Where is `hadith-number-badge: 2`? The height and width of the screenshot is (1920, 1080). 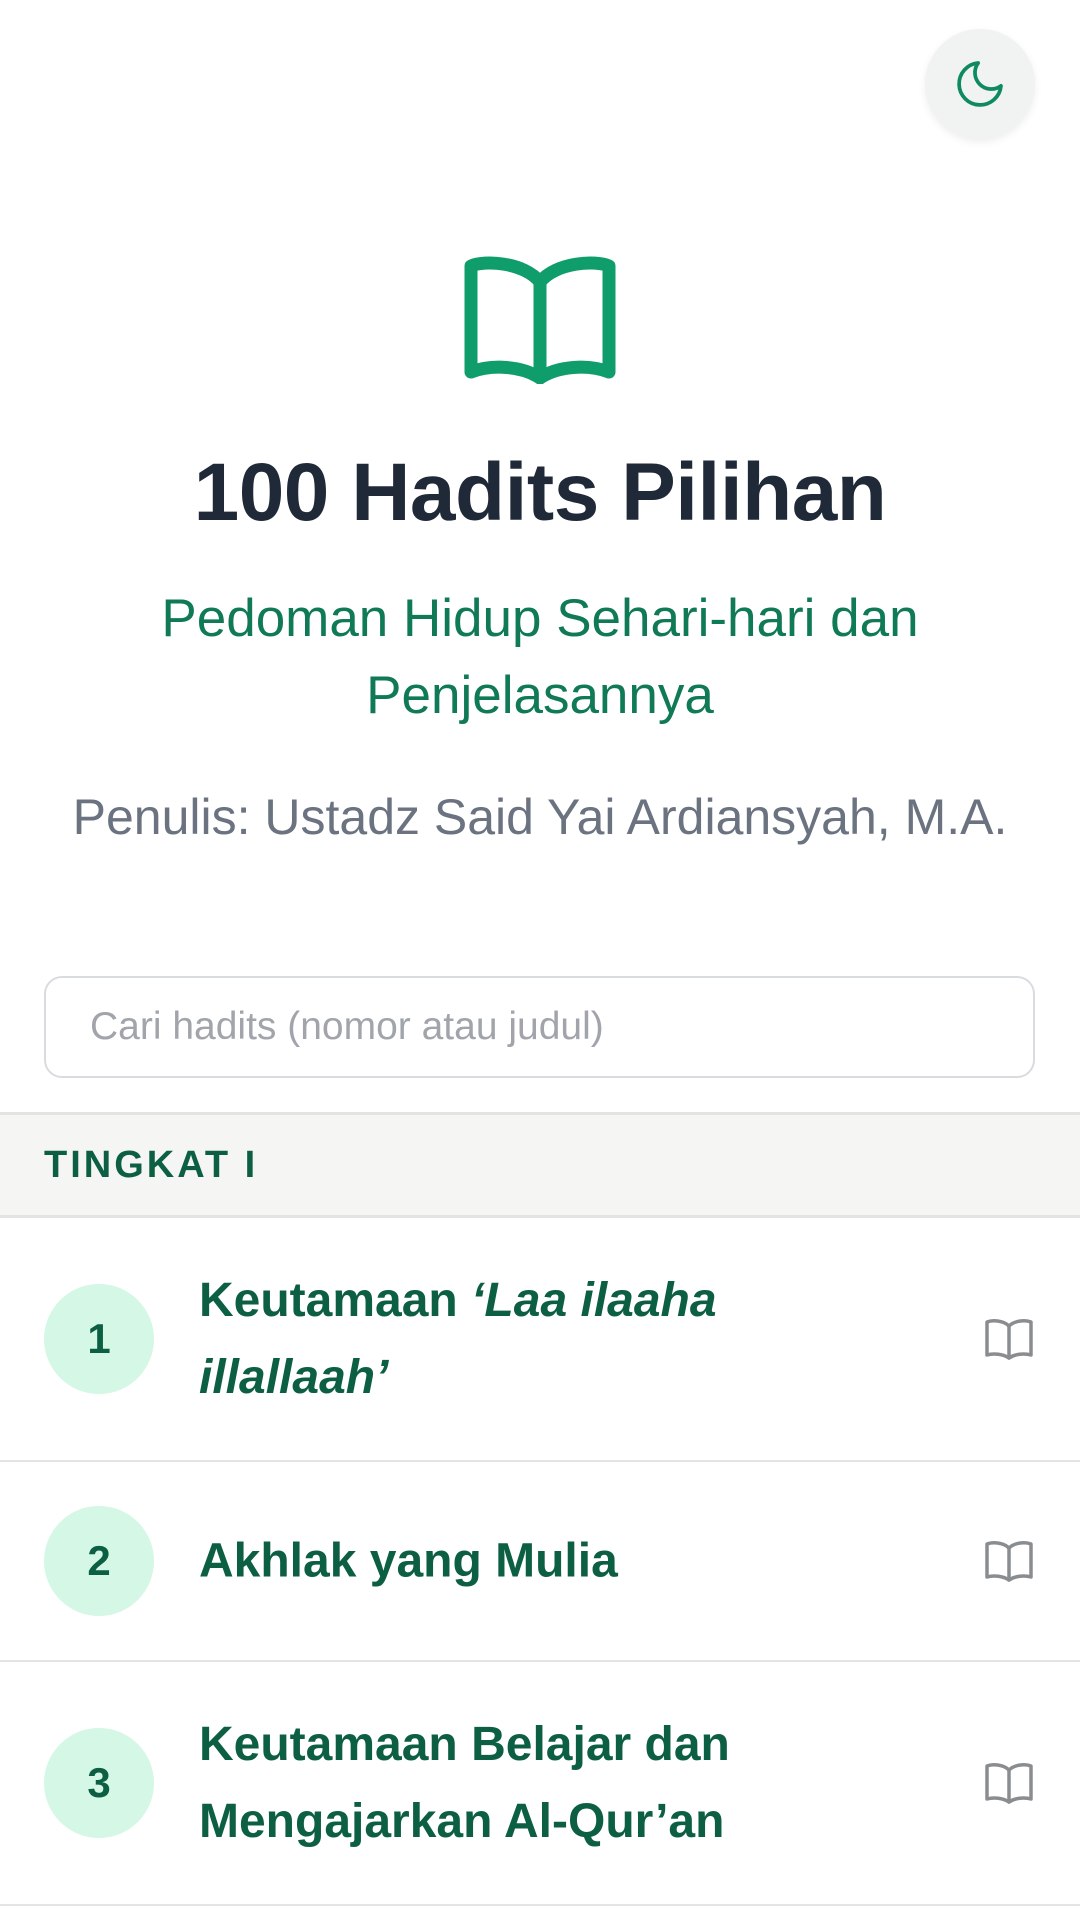 hadith-number-badge: 2 is located at coordinates (99, 1561).